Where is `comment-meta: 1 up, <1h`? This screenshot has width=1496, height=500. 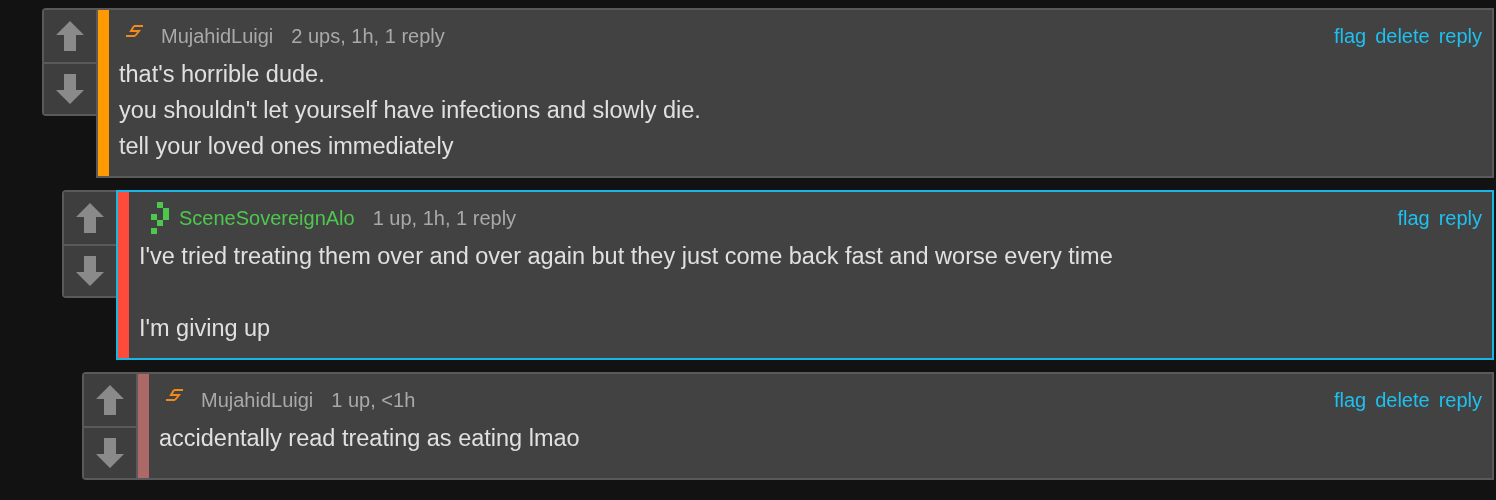 comment-meta: 1 up, <1h is located at coordinates (373, 400).